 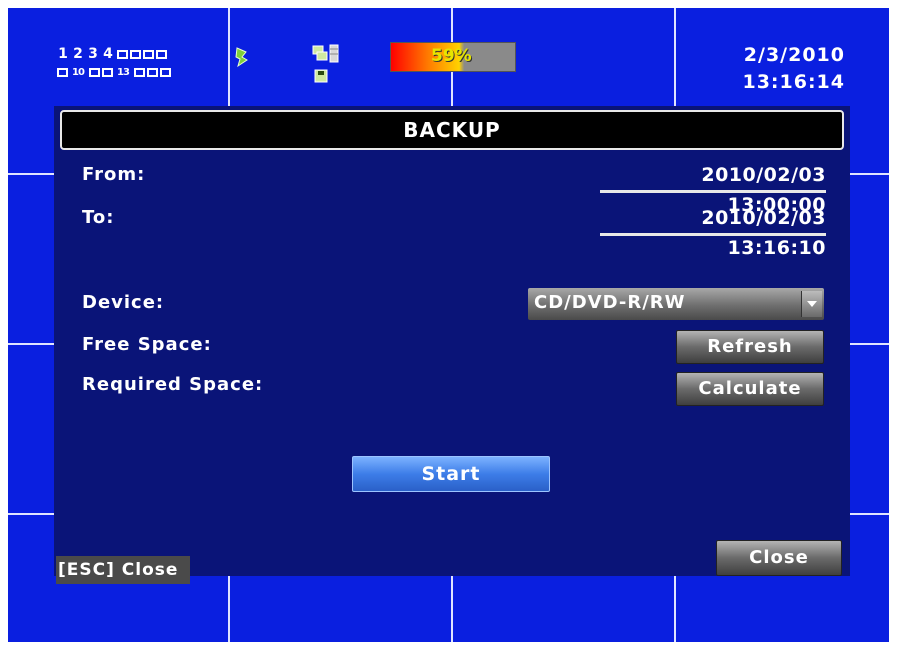 I want to click on start-button: Start, so click(x=451, y=474).